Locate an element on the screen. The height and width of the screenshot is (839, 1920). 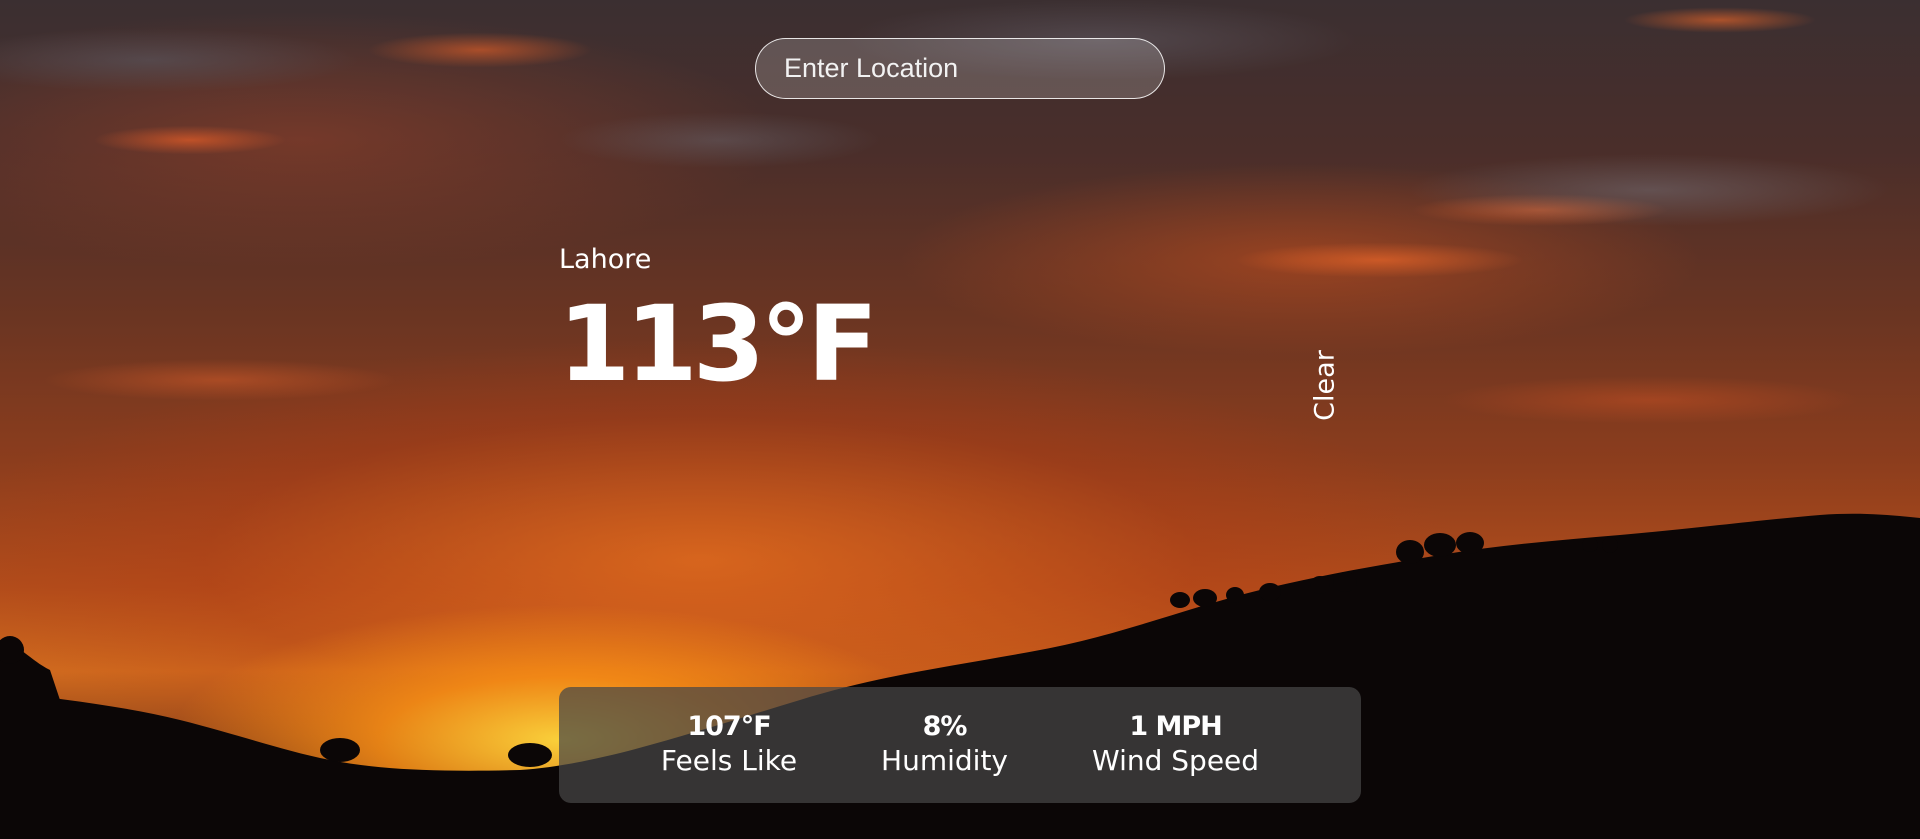
feels-like-label: Feels Like is located at coordinates (729, 760).